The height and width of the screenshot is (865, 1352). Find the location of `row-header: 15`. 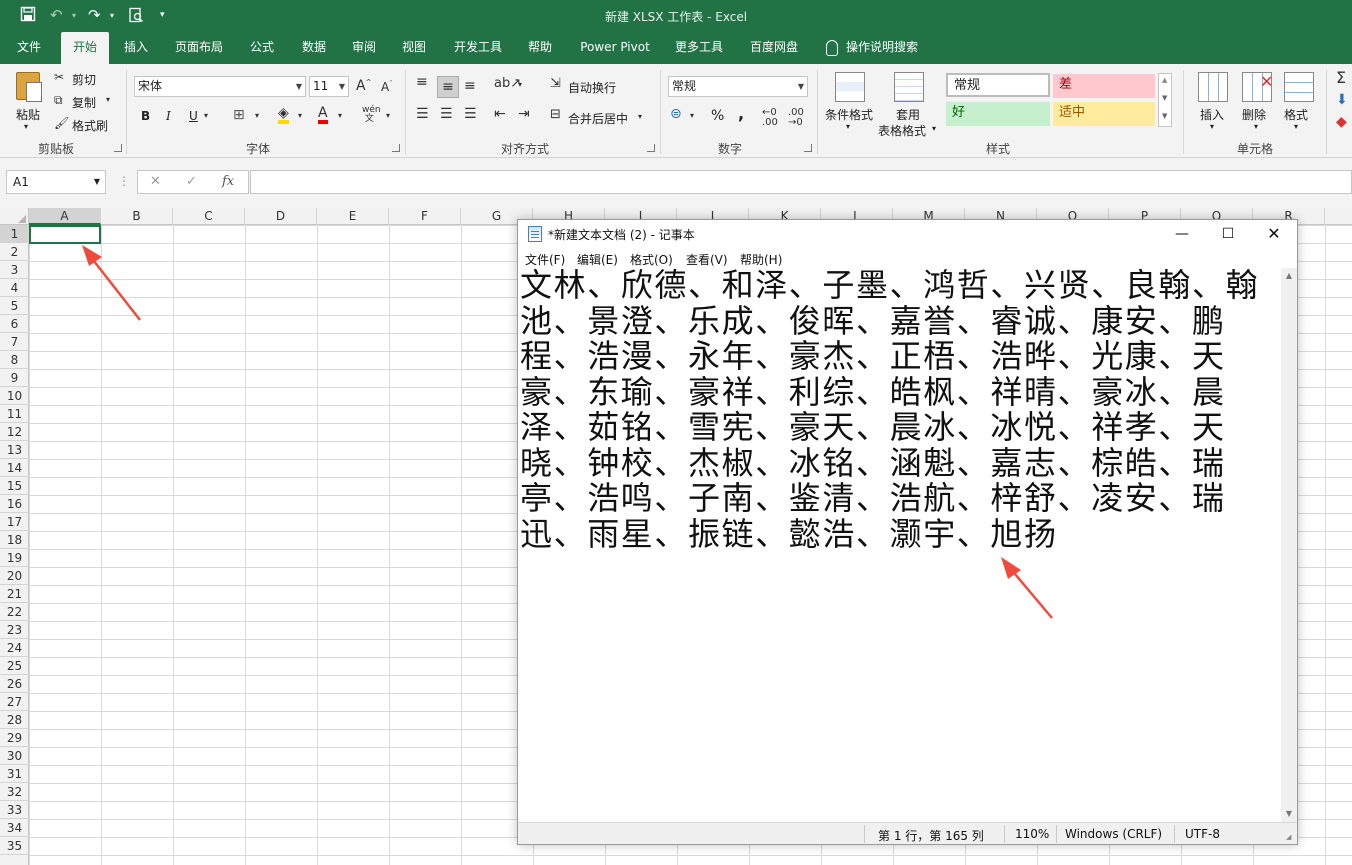

row-header: 15 is located at coordinates (14, 486).